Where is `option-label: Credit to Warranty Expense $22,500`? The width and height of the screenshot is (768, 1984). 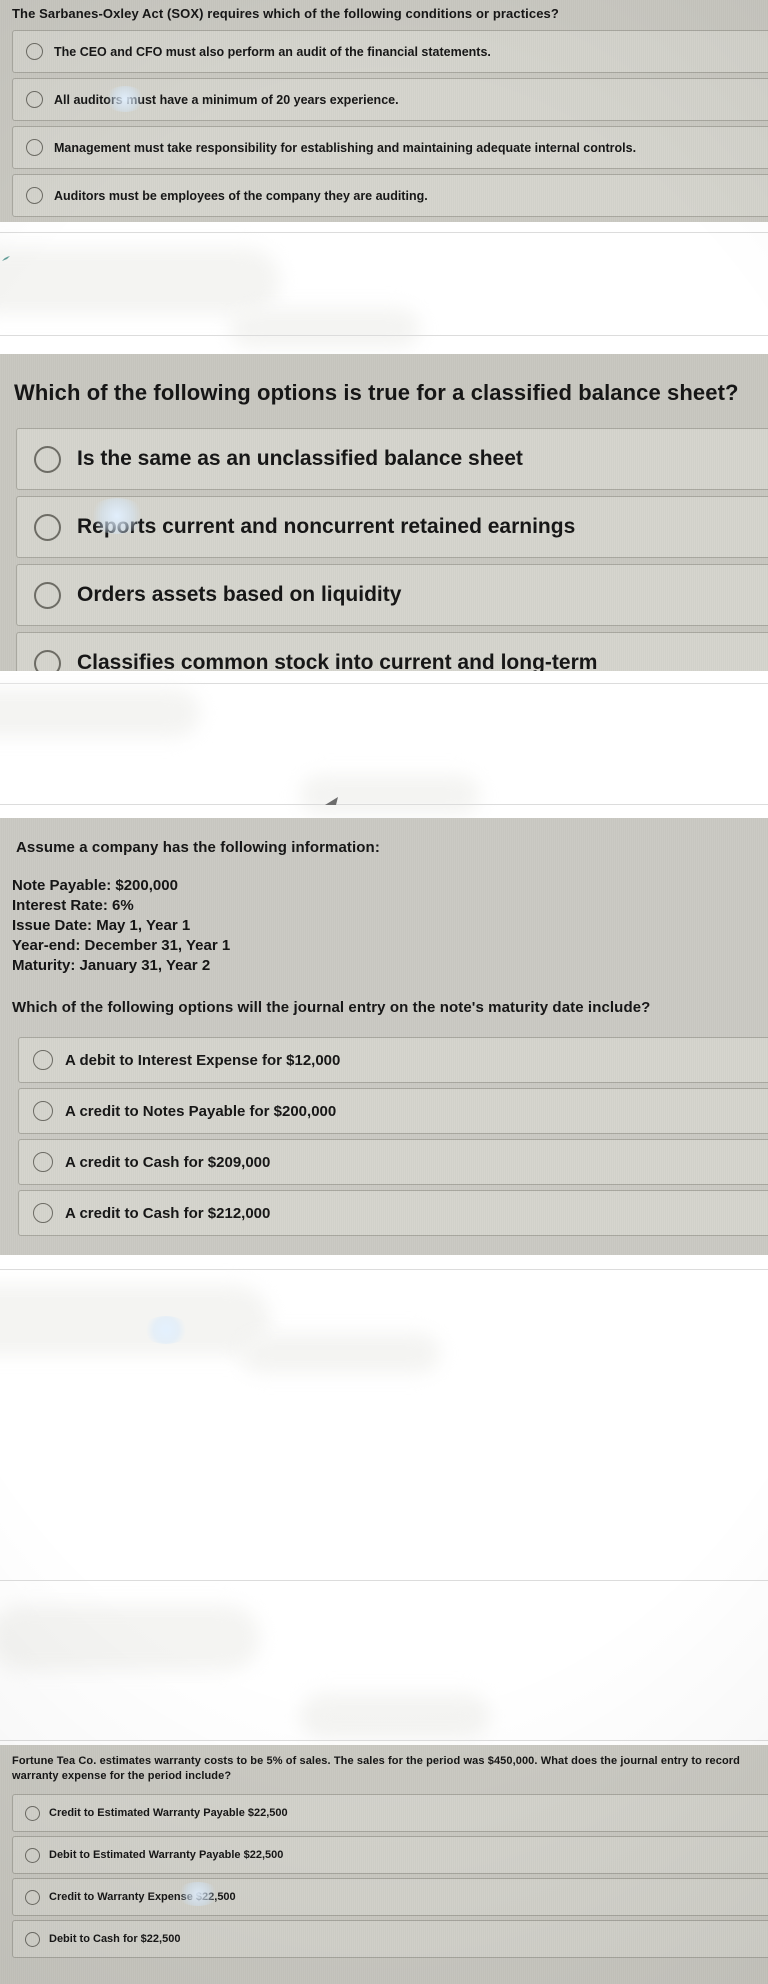 option-label: Credit to Warranty Expense $22,500 is located at coordinates (142, 1897).